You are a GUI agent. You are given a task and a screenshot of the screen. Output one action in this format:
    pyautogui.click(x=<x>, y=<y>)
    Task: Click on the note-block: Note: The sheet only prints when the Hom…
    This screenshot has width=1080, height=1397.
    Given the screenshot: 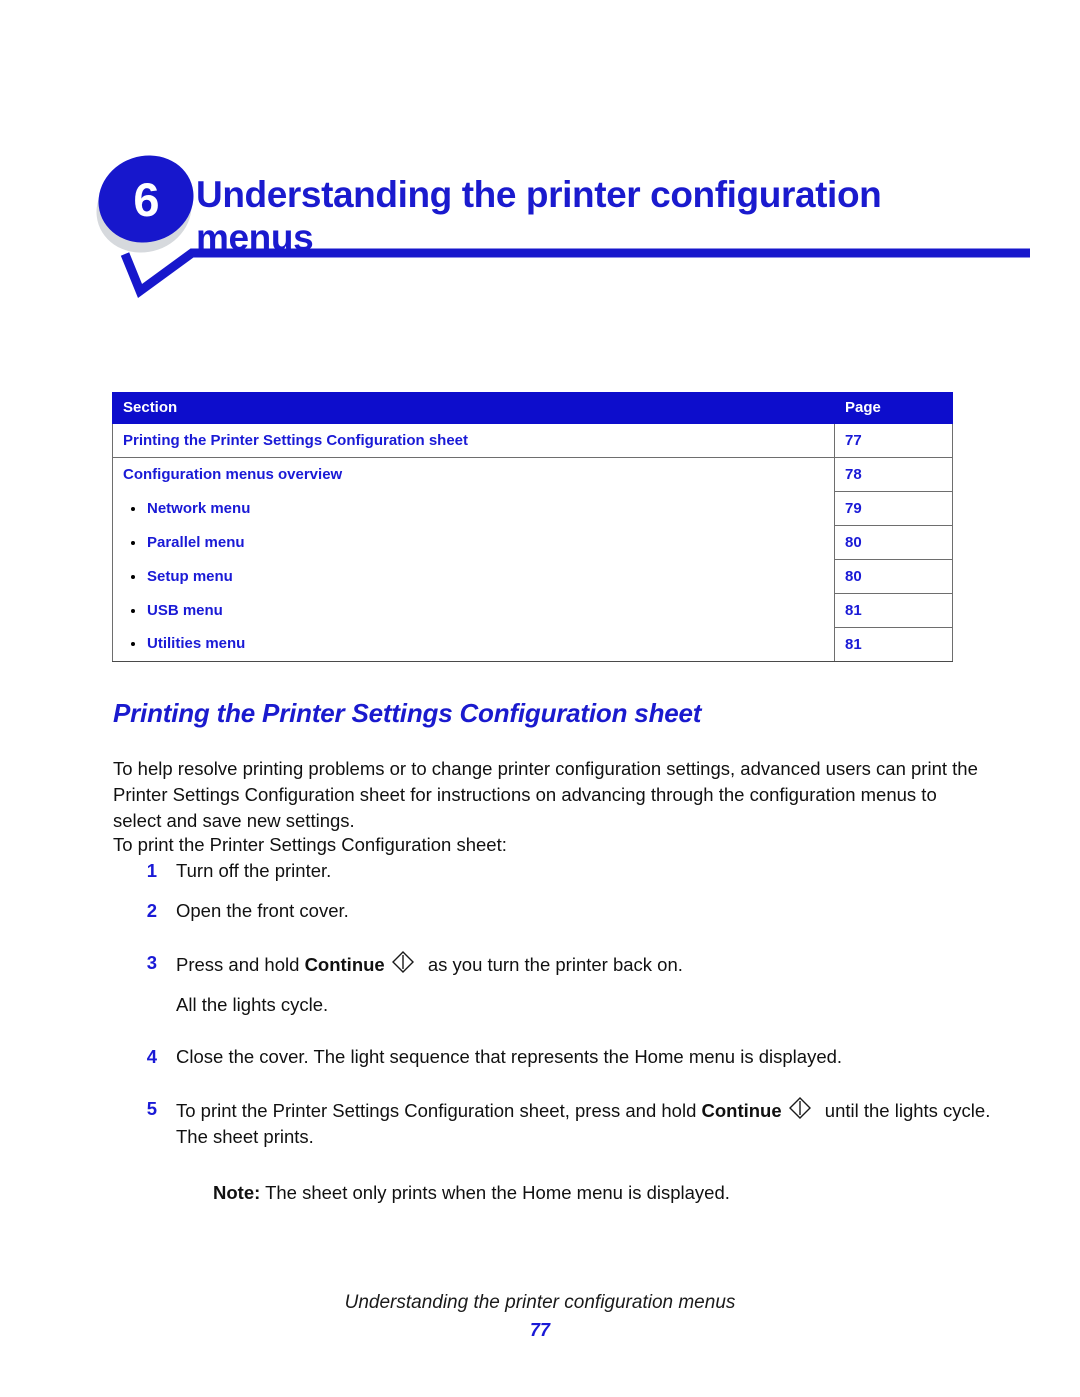 What is the action you would take?
    pyautogui.click(x=553, y=1193)
    